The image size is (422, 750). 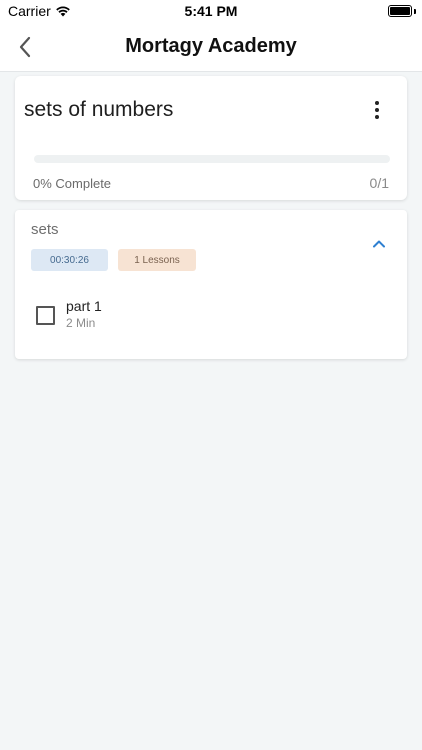 What do you see at coordinates (69, 260) in the screenshot?
I see `duration-badge: 00:30:26` at bounding box center [69, 260].